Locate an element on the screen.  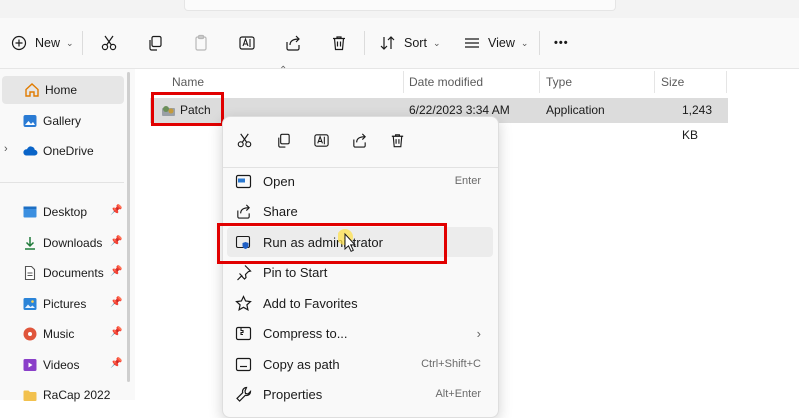
highlight-box-file is located at coordinates (187, 109).